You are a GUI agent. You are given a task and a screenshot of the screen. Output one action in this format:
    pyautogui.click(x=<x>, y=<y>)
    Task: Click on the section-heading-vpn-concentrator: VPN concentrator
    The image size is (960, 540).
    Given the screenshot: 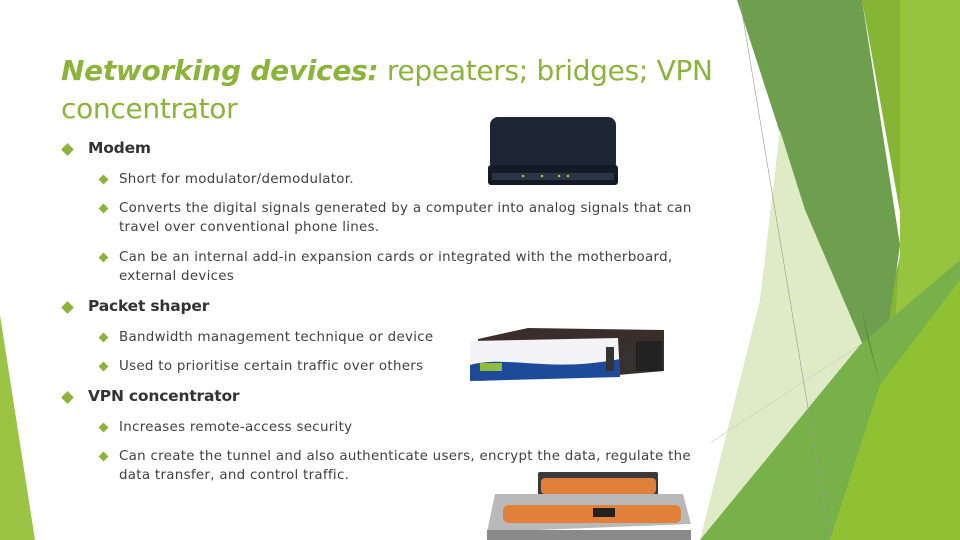 What is the action you would take?
    pyautogui.click(x=164, y=396)
    